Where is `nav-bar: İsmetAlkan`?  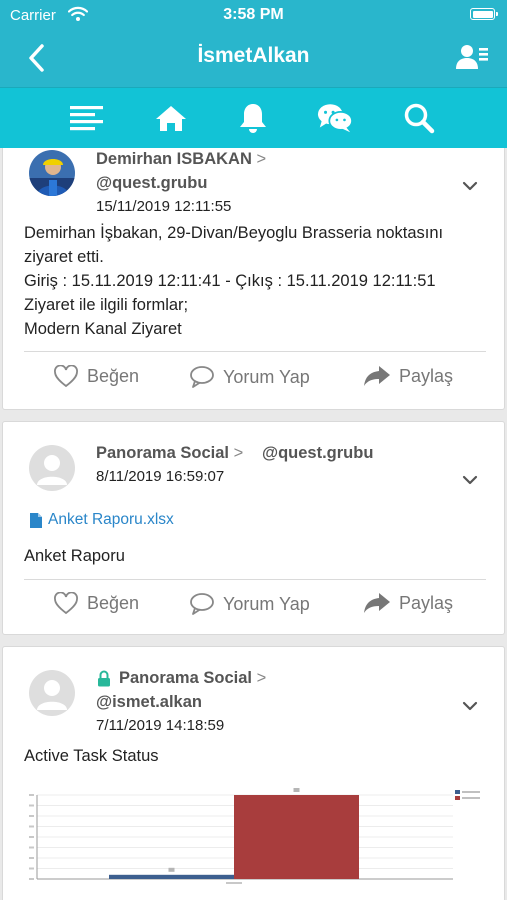
nav-bar: İsmetAlkan is located at coordinates (253, 58).